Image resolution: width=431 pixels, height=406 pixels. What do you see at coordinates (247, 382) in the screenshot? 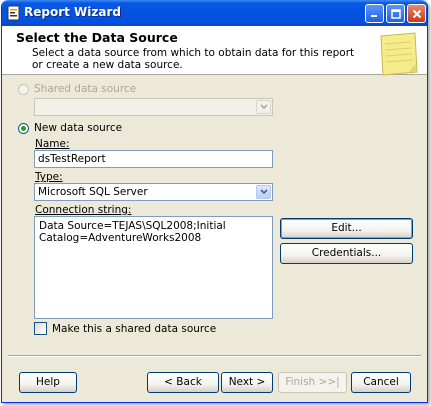
I see `next-button: Next >` at bounding box center [247, 382].